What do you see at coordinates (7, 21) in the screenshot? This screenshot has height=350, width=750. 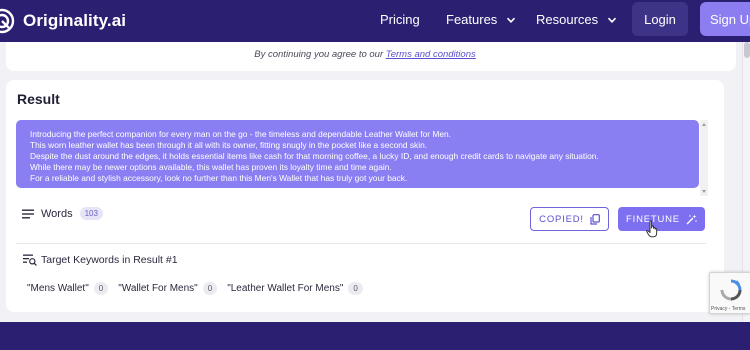 I see `originality-logo-icon` at bounding box center [7, 21].